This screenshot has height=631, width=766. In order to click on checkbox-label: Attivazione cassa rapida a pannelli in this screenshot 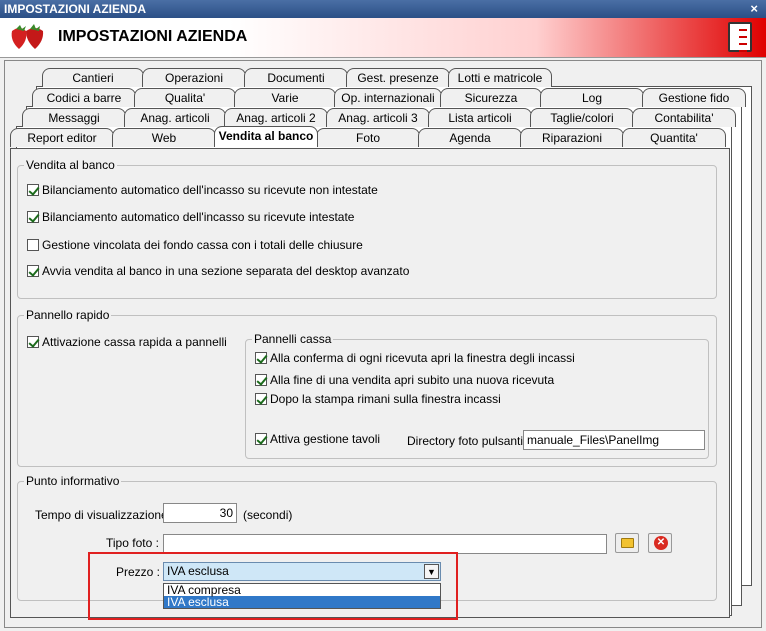, I will do `click(134, 342)`.